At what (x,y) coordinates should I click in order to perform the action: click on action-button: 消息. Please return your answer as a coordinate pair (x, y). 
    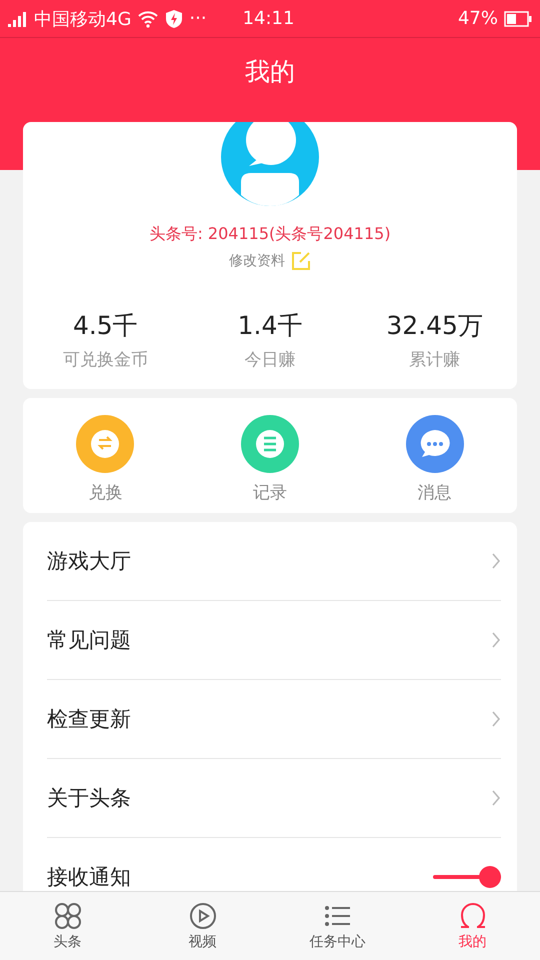
    Looking at the image, I should click on (434, 459).